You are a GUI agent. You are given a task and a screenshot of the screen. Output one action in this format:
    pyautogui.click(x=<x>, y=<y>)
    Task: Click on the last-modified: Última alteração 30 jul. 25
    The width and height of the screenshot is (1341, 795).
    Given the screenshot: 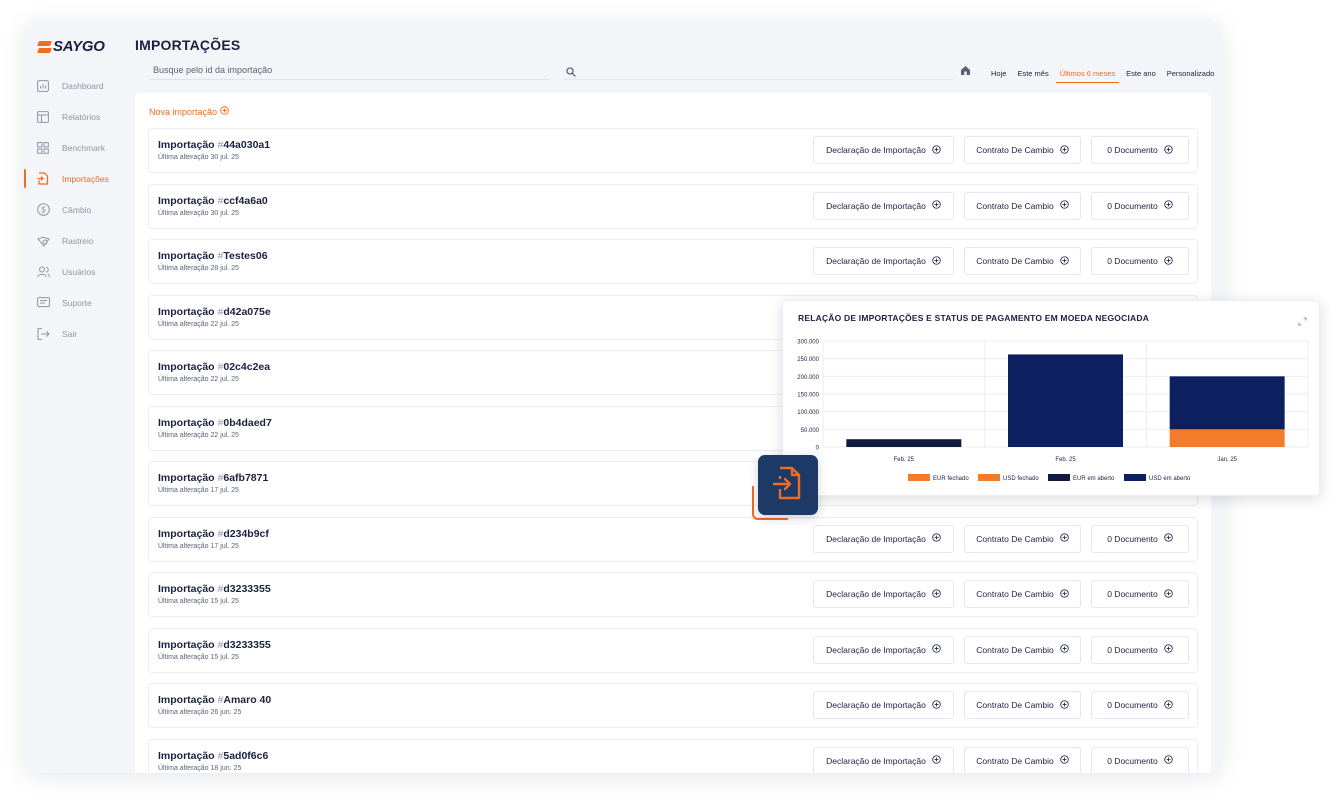 What is the action you would take?
    pyautogui.click(x=198, y=213)
    